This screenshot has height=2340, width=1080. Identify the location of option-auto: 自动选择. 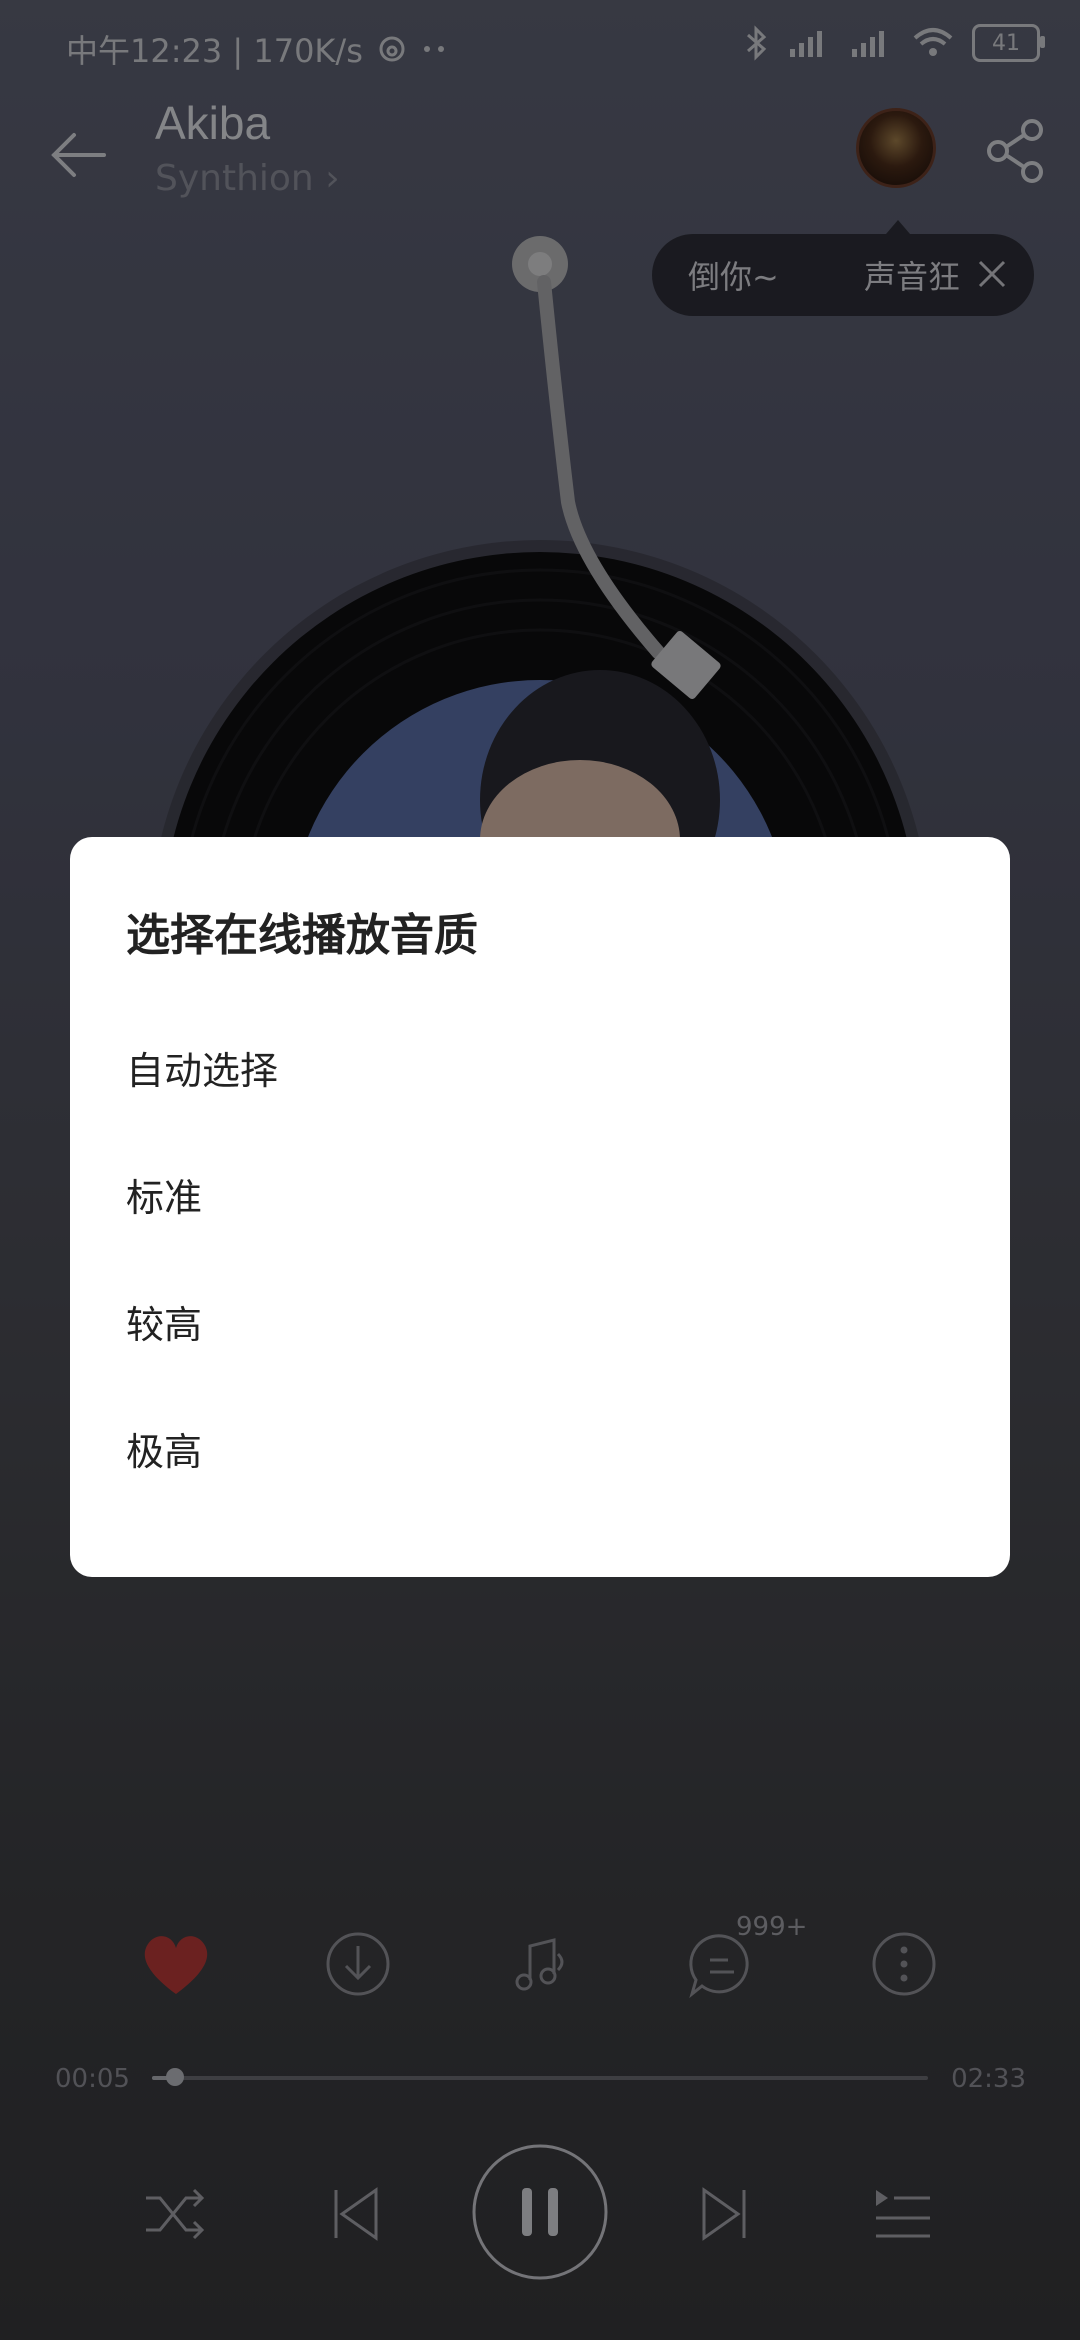
(536, 1067).